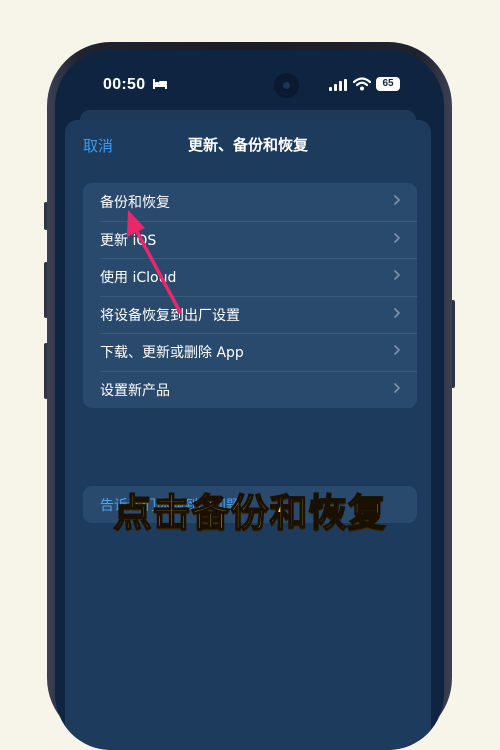 This screenshot has width=500, height=750. What do you see at coordinates (286, 85) in the screenshot?
I see `dynamic-island` at bounding box center [286, 85].